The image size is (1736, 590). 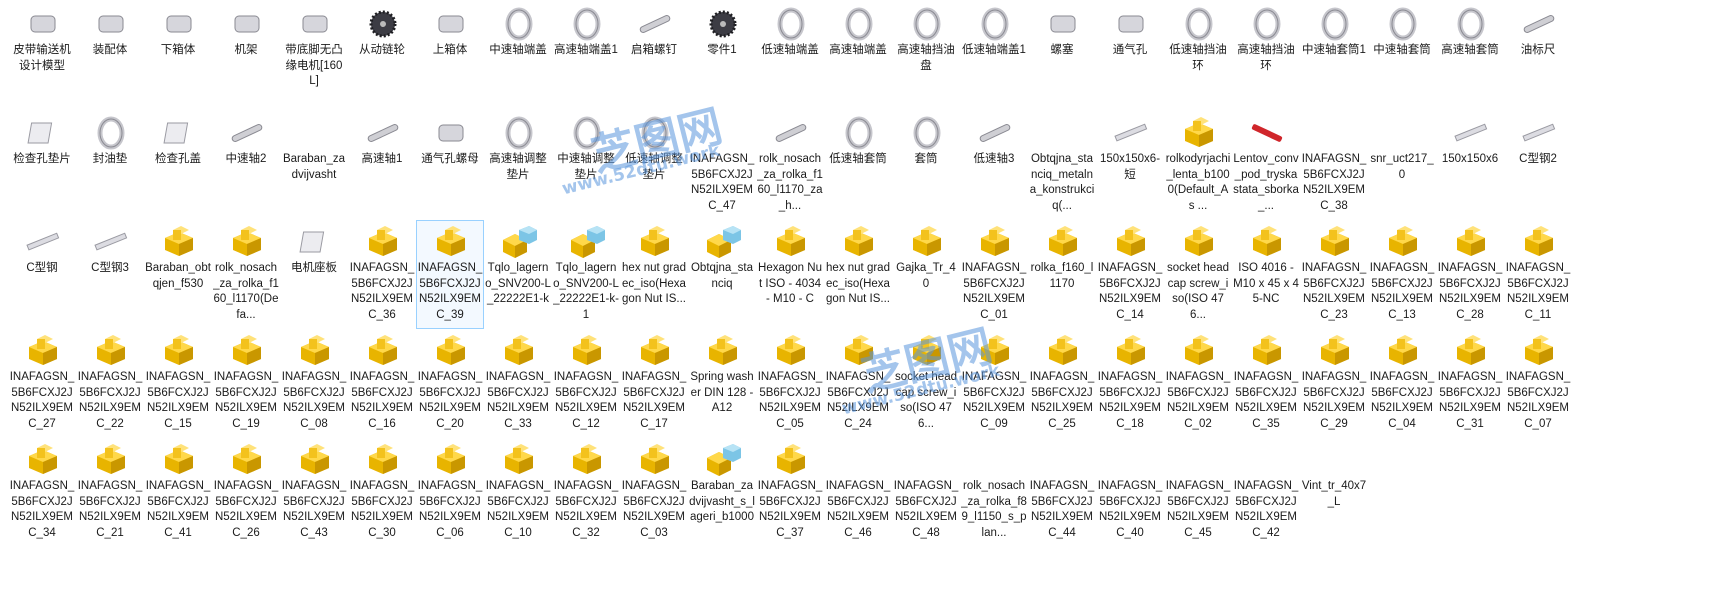 I want to click on file-item: C型钢, so click(x=42, y=274).